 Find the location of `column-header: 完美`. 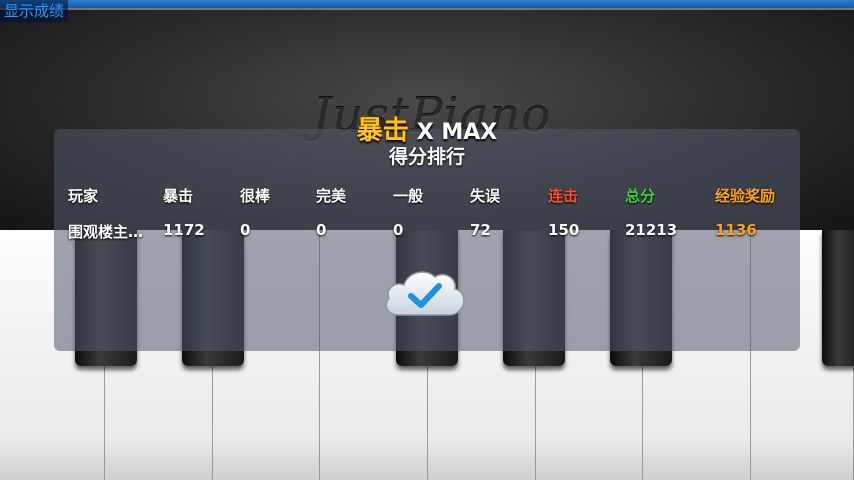

column-header: 完美 is located at coordinates (331, 196).